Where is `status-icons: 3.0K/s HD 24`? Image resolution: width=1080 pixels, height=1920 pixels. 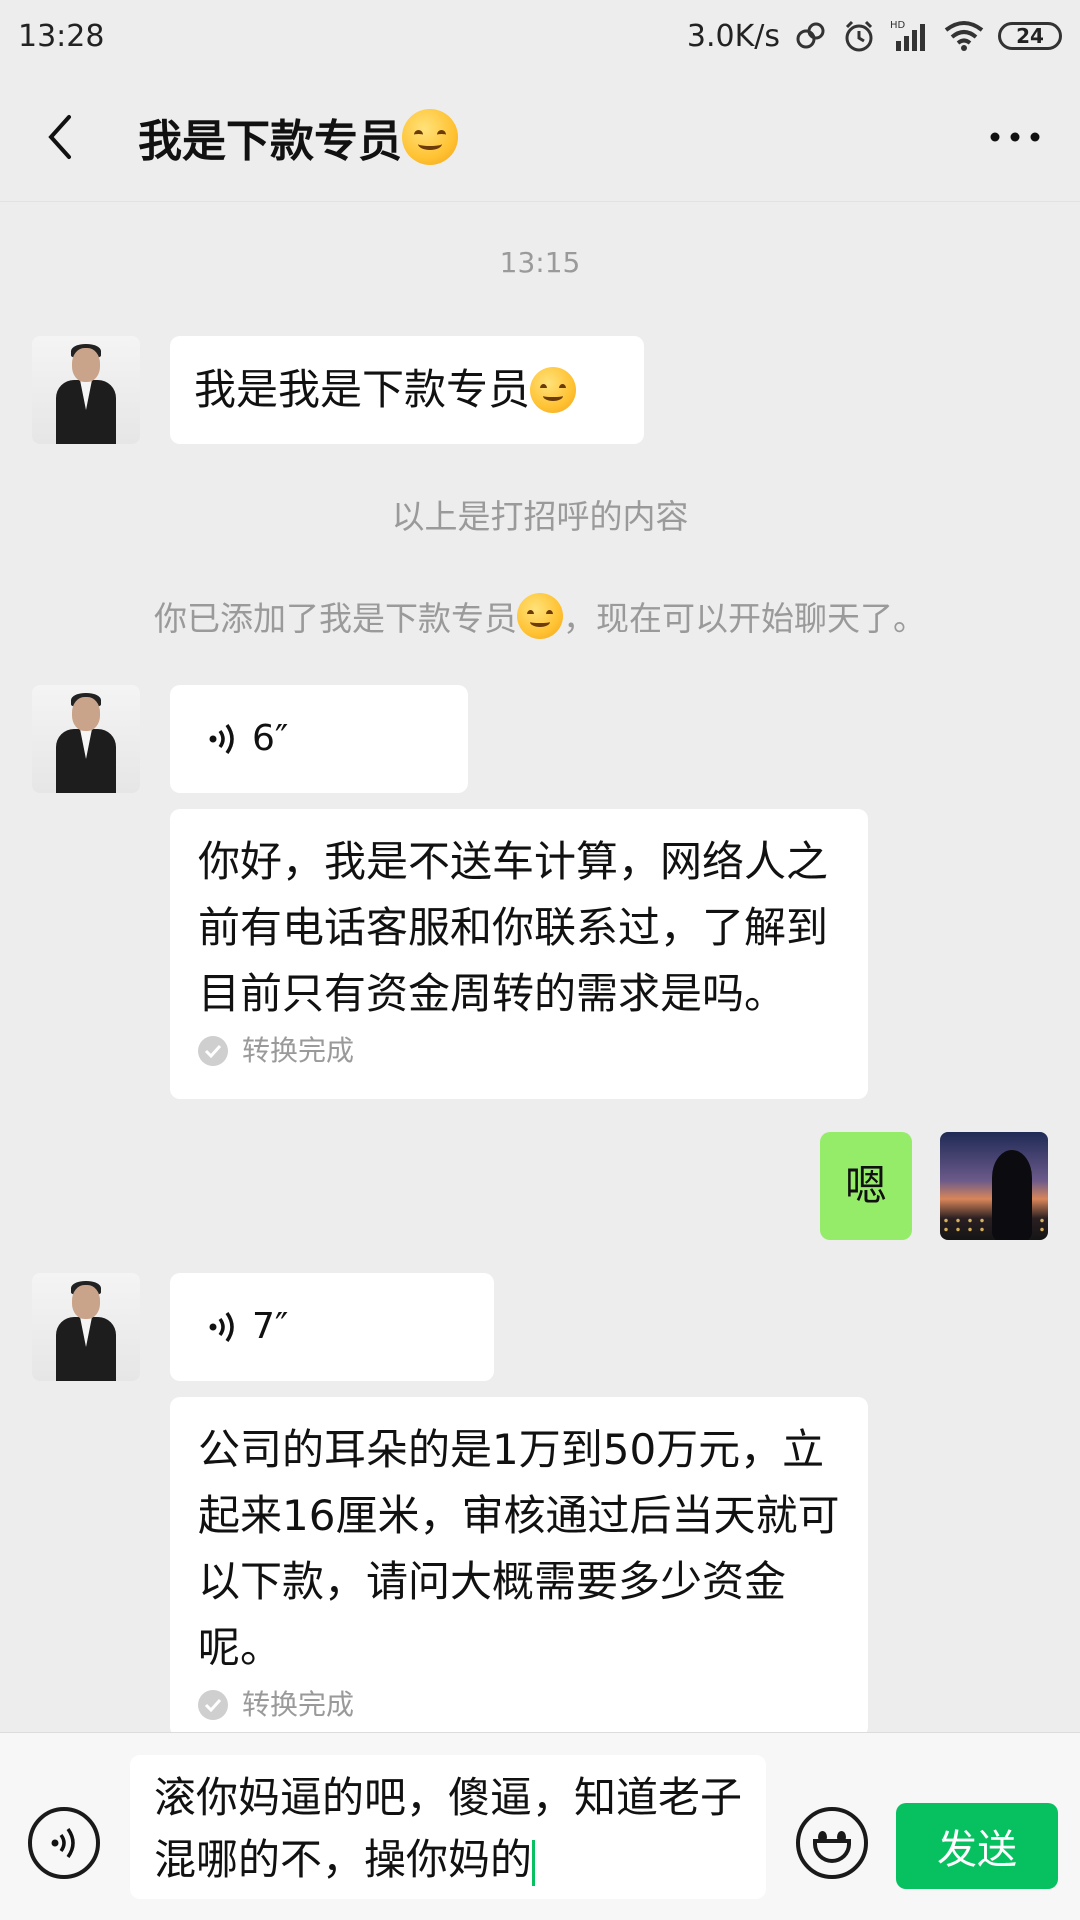
status-icons: 3.0K/s HD 24 is located at coordinates (874, 36).